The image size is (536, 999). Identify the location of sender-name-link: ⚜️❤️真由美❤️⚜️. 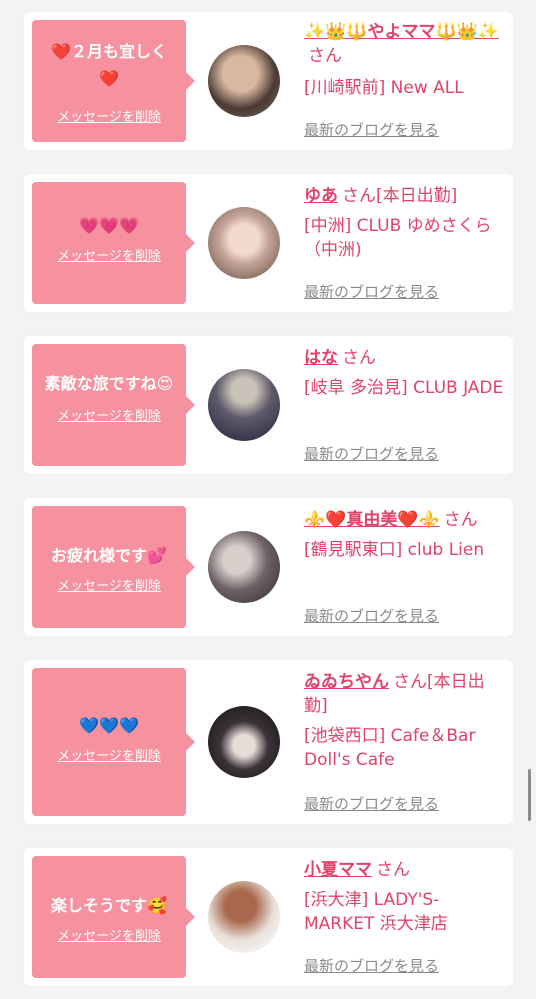
(372, 520).